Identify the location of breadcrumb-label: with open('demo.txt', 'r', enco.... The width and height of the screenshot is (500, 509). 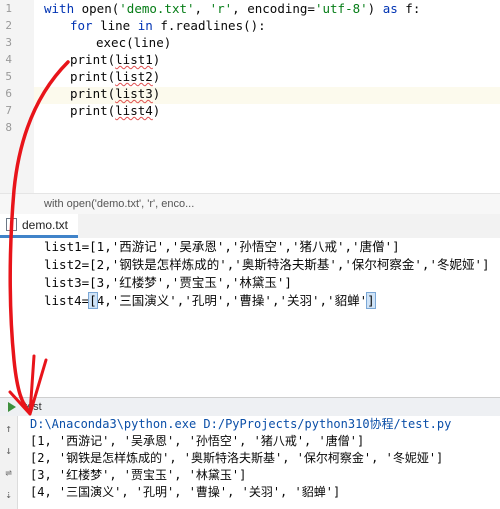
(119, 204).